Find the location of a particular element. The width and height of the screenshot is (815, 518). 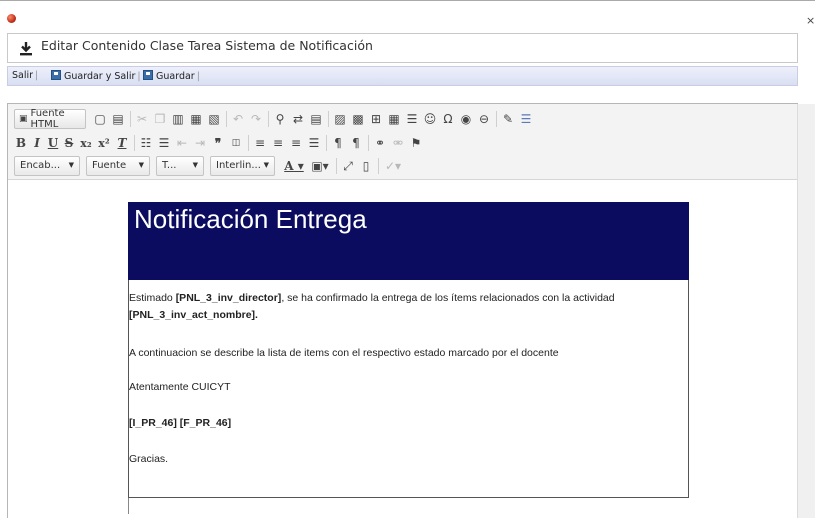

show-blocks-icon: ▯ is located at coordinates (366, 166).